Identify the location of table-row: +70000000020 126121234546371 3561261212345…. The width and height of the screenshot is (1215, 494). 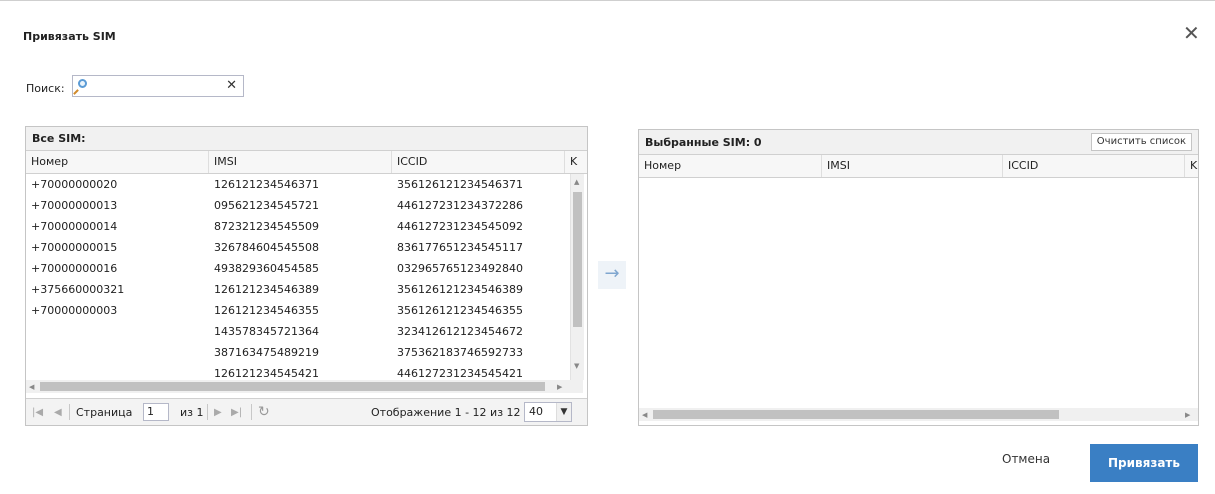
(298, 184).